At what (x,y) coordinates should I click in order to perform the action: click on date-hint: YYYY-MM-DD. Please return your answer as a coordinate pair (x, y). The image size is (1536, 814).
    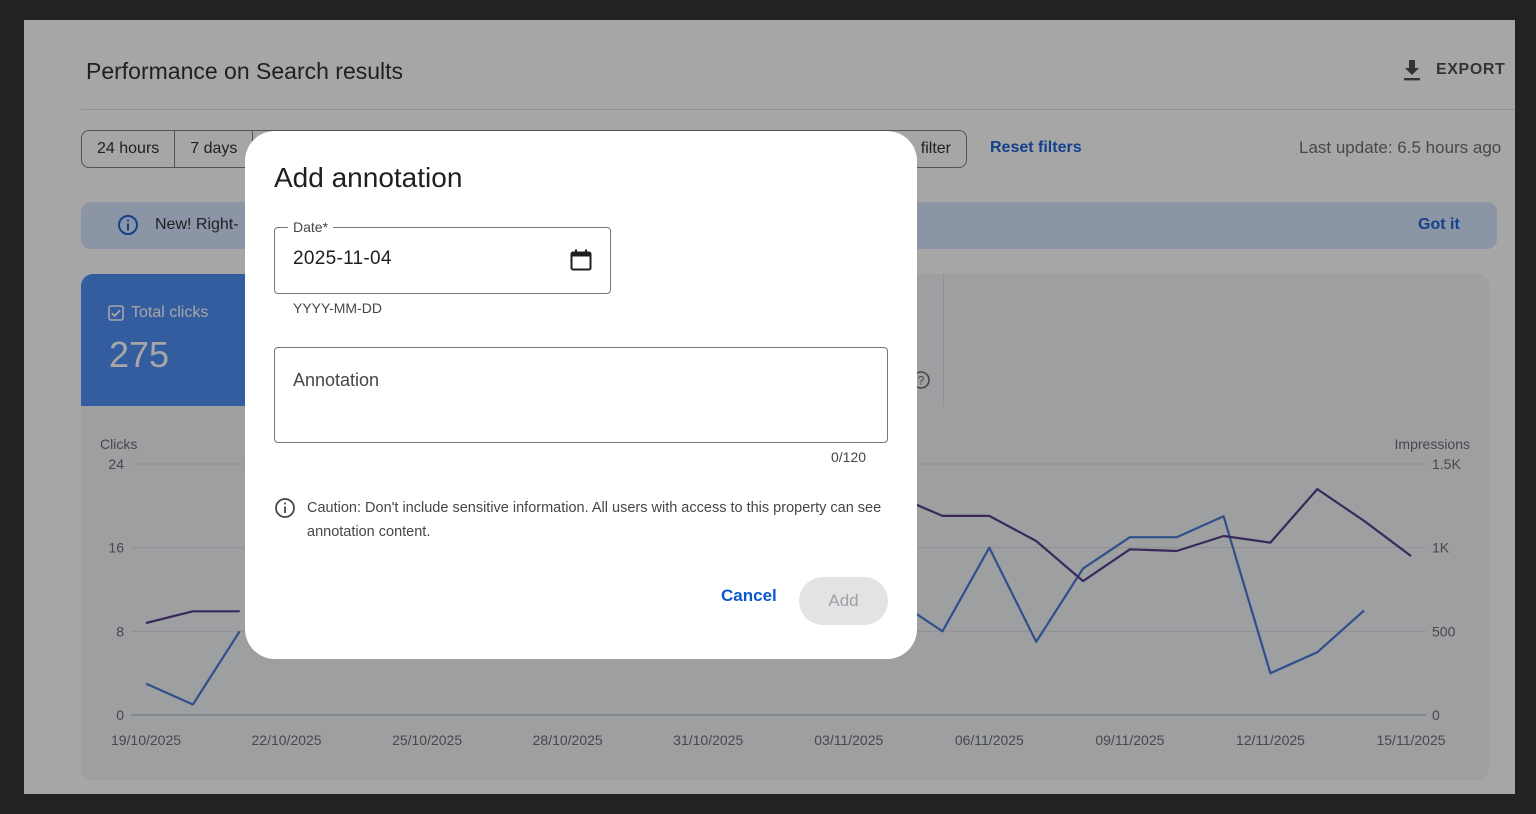
    Looking at the image, I should click on (337, 308).